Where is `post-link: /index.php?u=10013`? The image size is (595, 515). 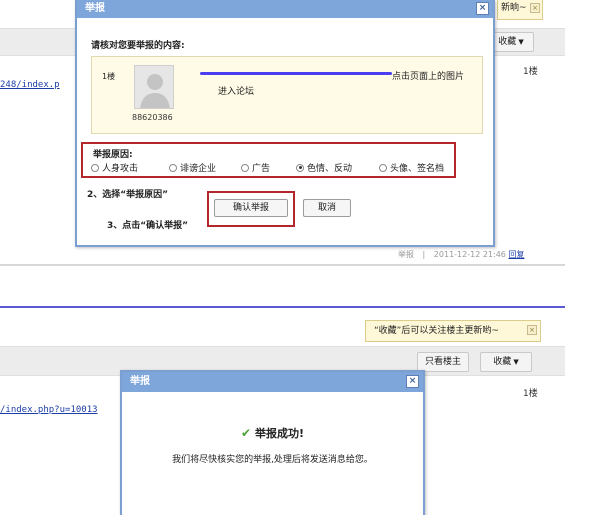
post-link: /index.php?u=10013 is located at coordinates (49, 410).